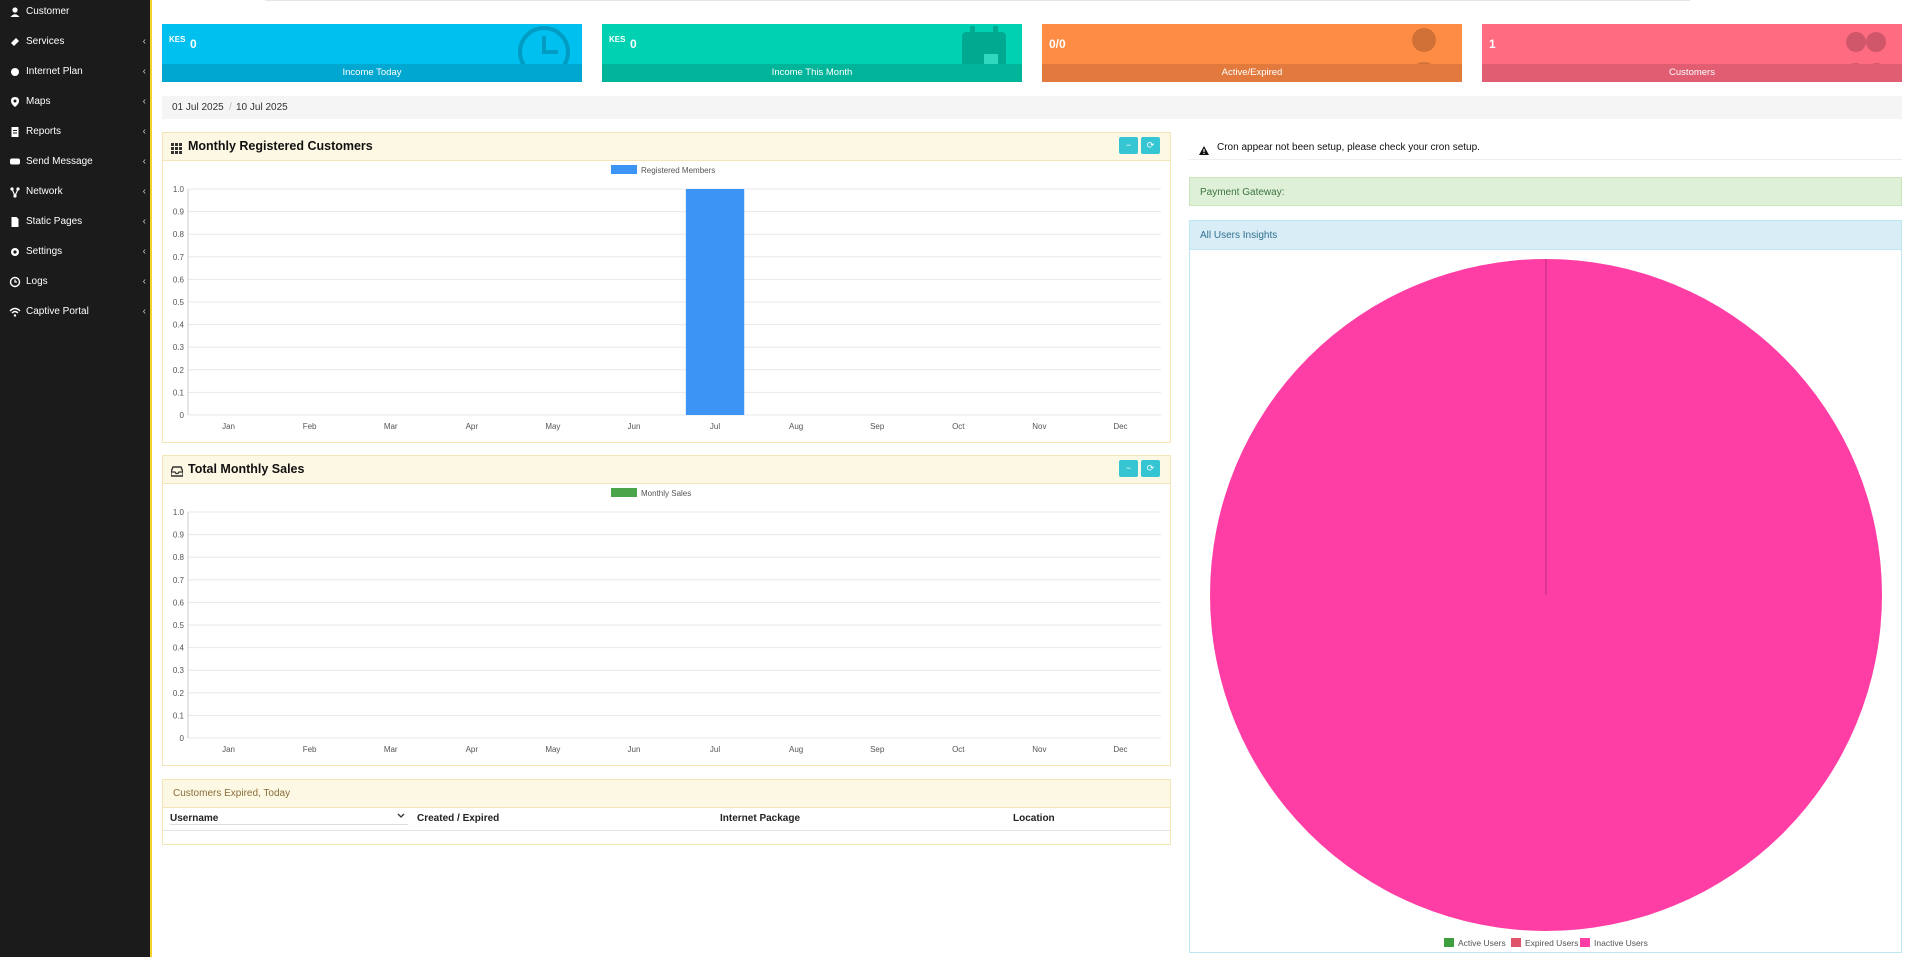 Image resolution: width=1908 pixels, height=957 pixels. What do you see at coordinates (1034, 818) in the screenshot?
I see `column-location: Location` at bounding box center [1034, 818].